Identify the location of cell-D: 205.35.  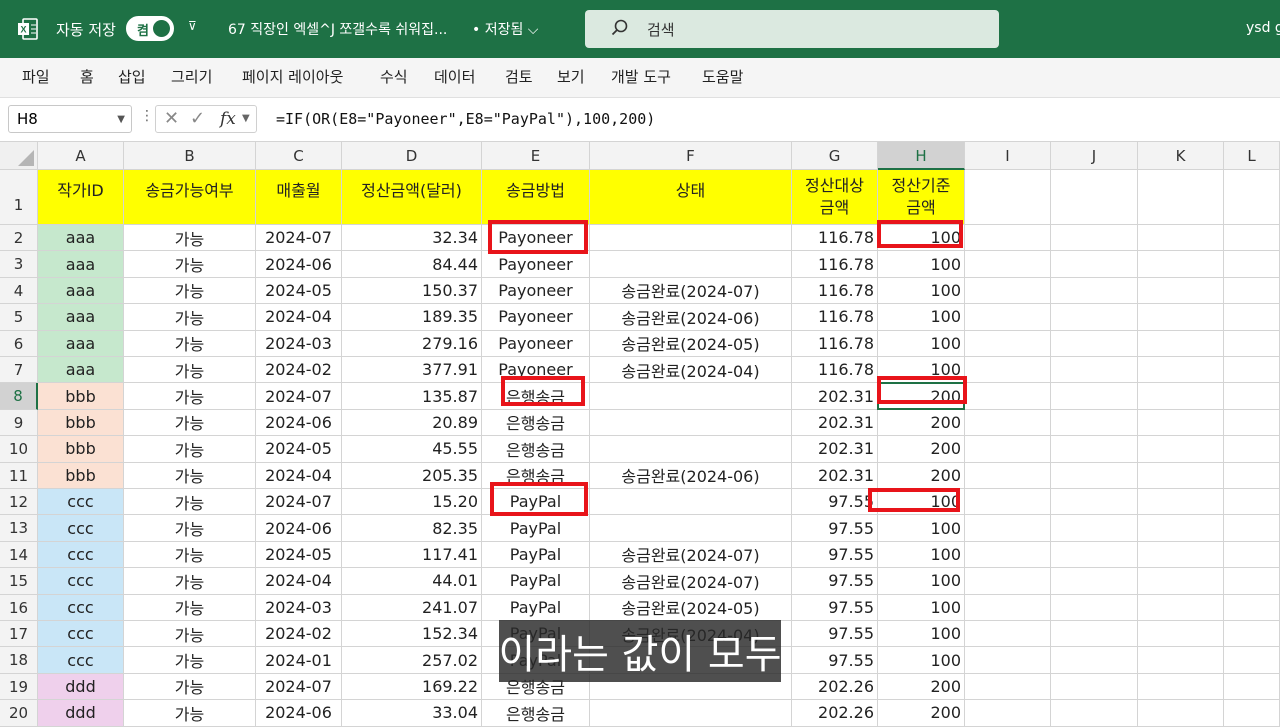
(412, 475).